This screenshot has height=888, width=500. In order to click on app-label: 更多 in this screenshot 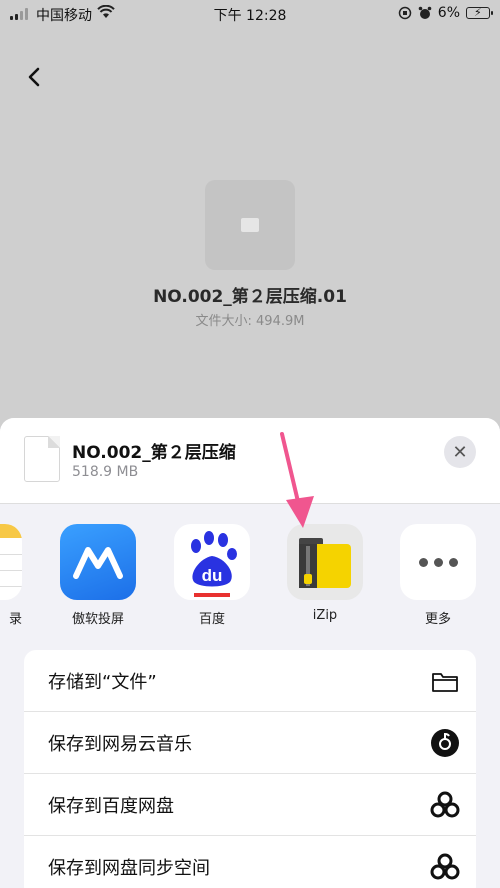, I will do `click(437, 619)`.